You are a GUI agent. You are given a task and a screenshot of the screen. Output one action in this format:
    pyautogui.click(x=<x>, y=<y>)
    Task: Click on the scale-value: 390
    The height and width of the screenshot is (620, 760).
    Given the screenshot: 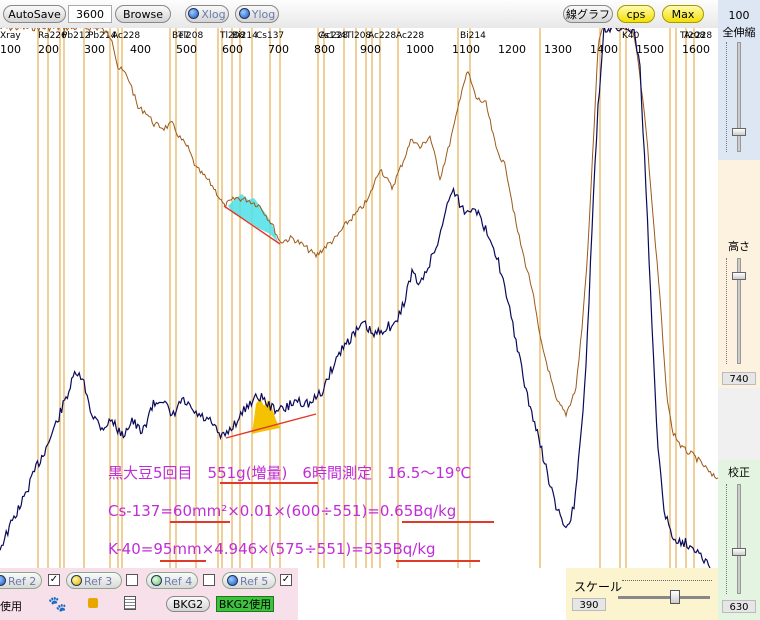 What is the action you would take?
    pyautogui.click(x=589, y=604)
    